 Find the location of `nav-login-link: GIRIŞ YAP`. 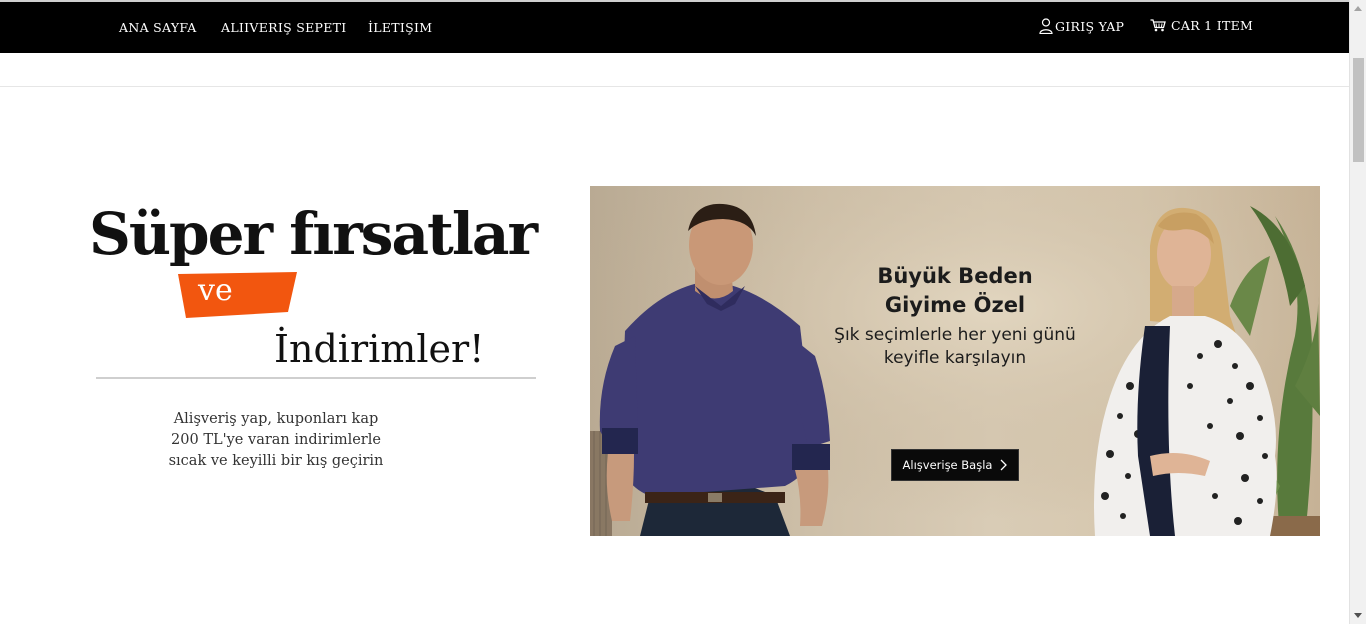

nav-login-link: GIRIŞ YAP is located at coordinates (1081, 26).